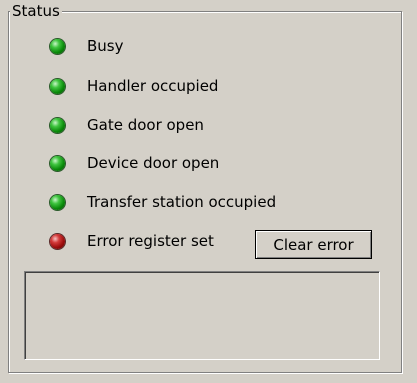 The image size is (417, 383). Describe the element at coordinates (182, 202) in the screenshot. I see `indicator-label: Transfer station occupied` at that location.